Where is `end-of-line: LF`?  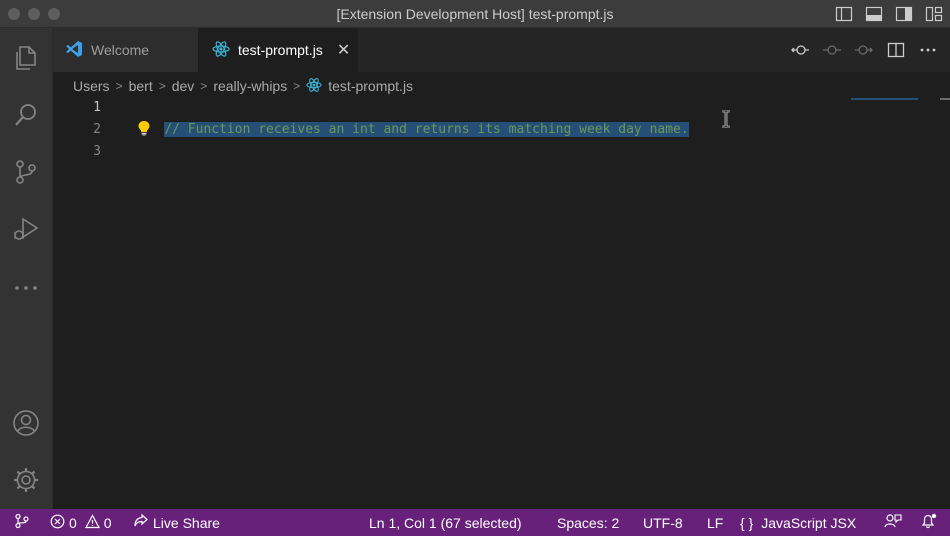 end-of-line: LF is located at coordinates (715, 522).